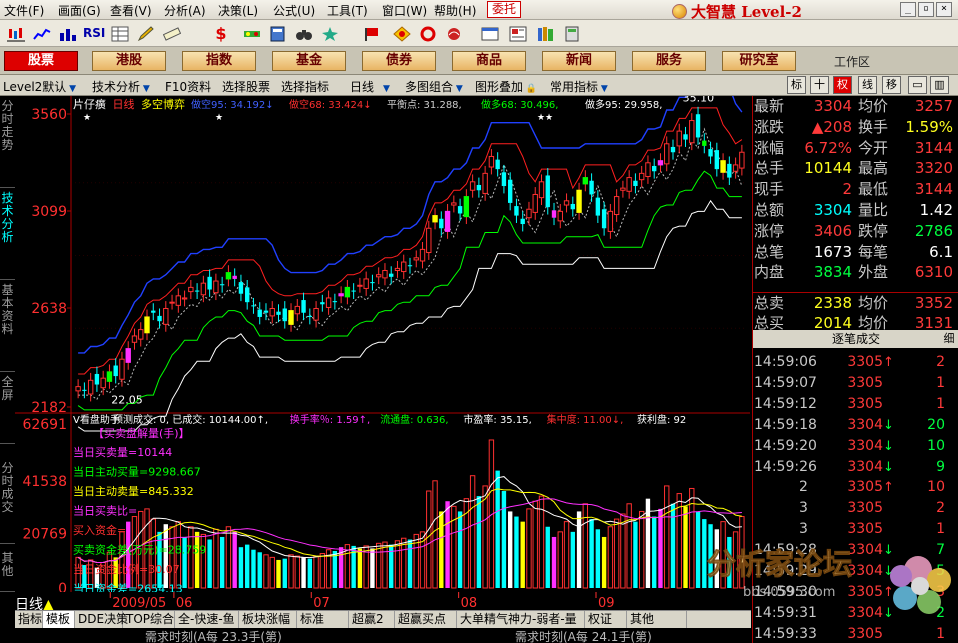 The width and height of the screenshot is (958, 643). I want to click on crosshair-button: 十, so click(819, 85).